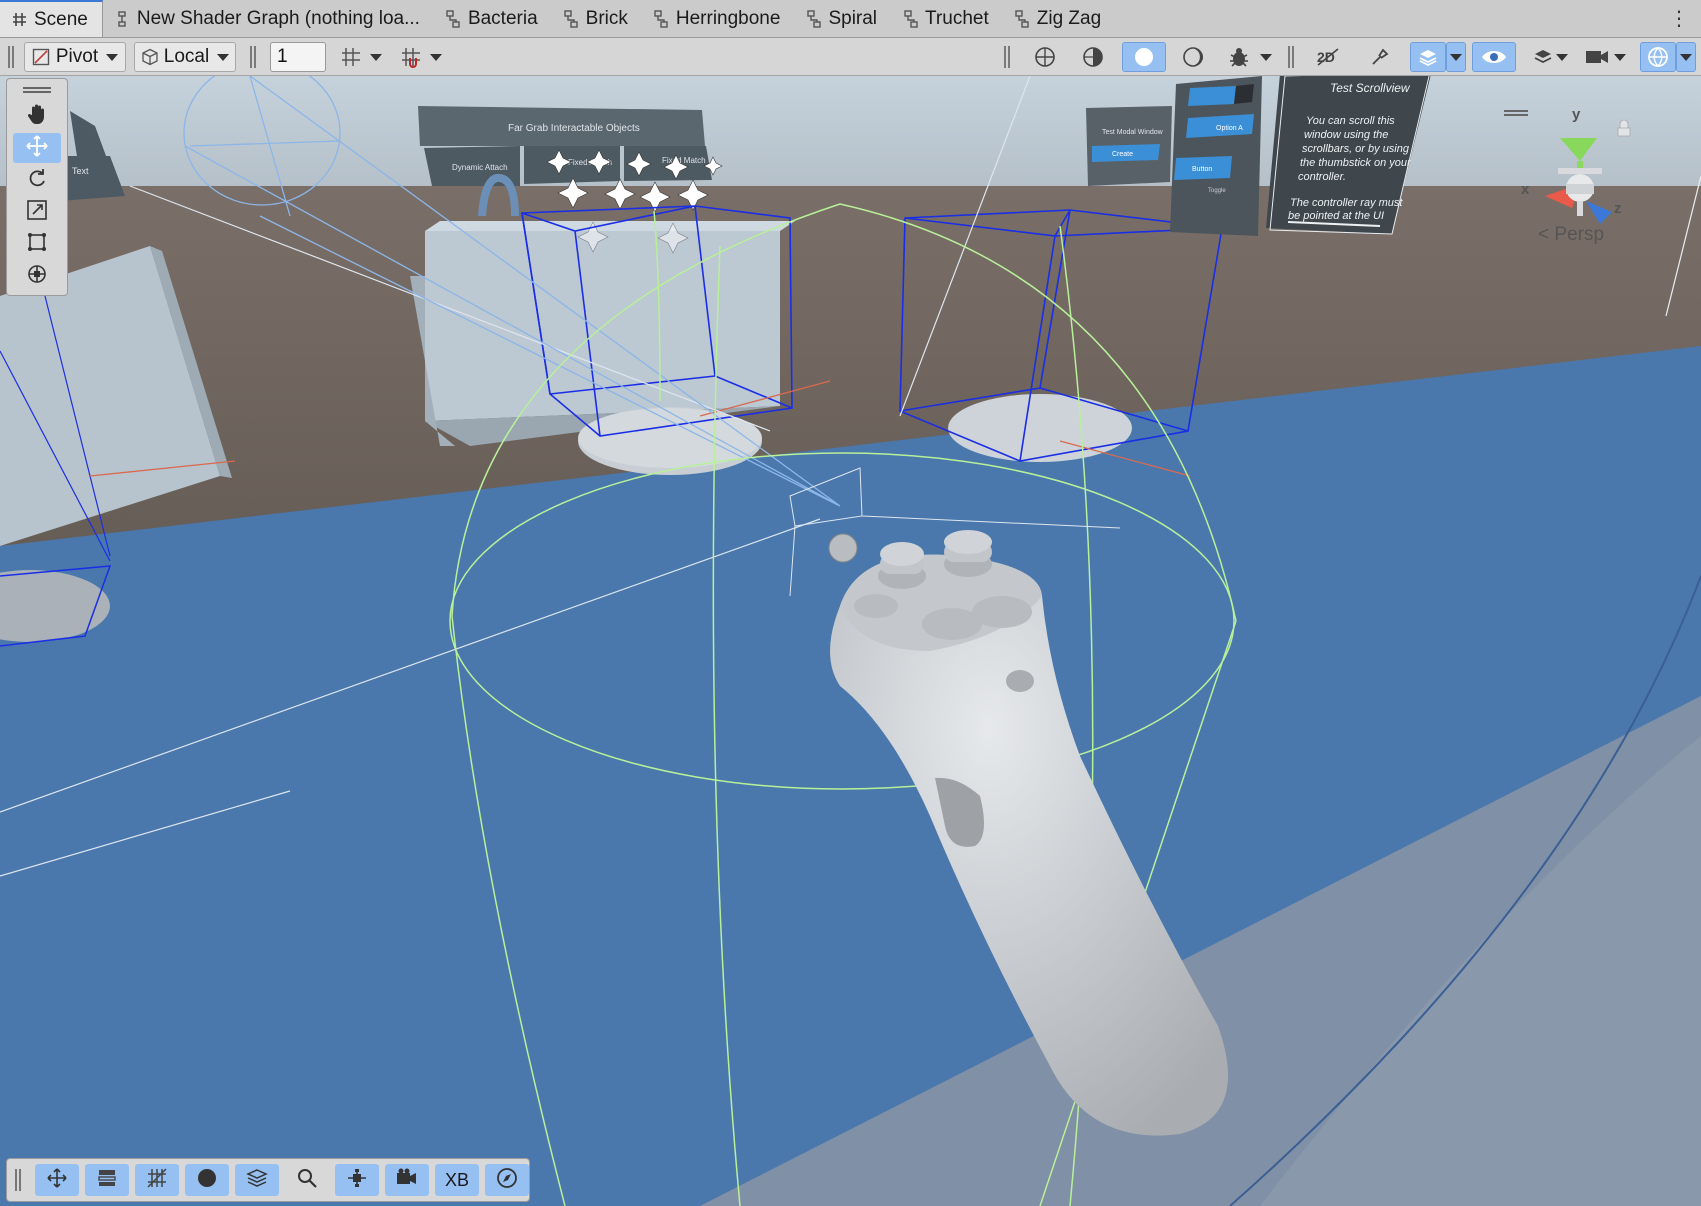 The height and width of the screenshot is (1206, 1701). I want to click on svg-text: 2D, so click(1326, 57).